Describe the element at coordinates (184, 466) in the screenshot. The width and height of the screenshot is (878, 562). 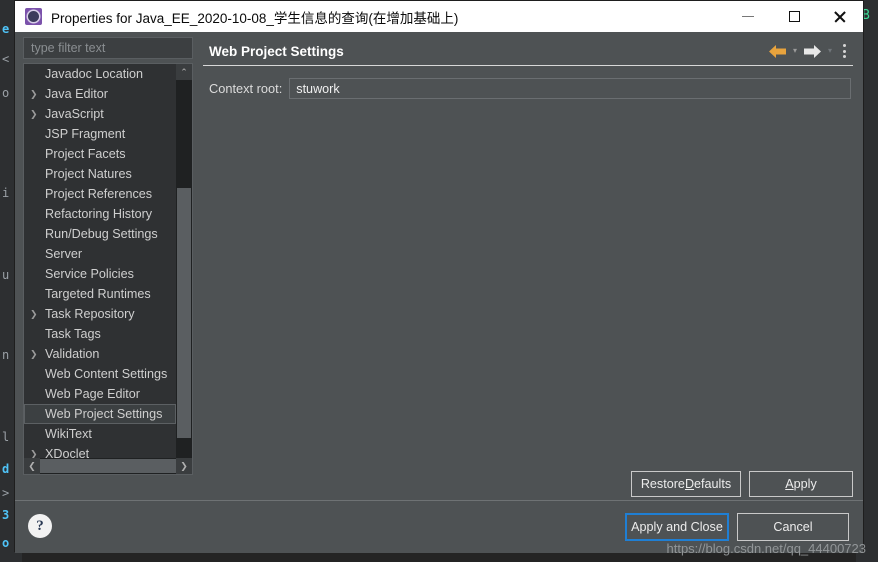
I see `scroll-right-button: ❯` at that location.